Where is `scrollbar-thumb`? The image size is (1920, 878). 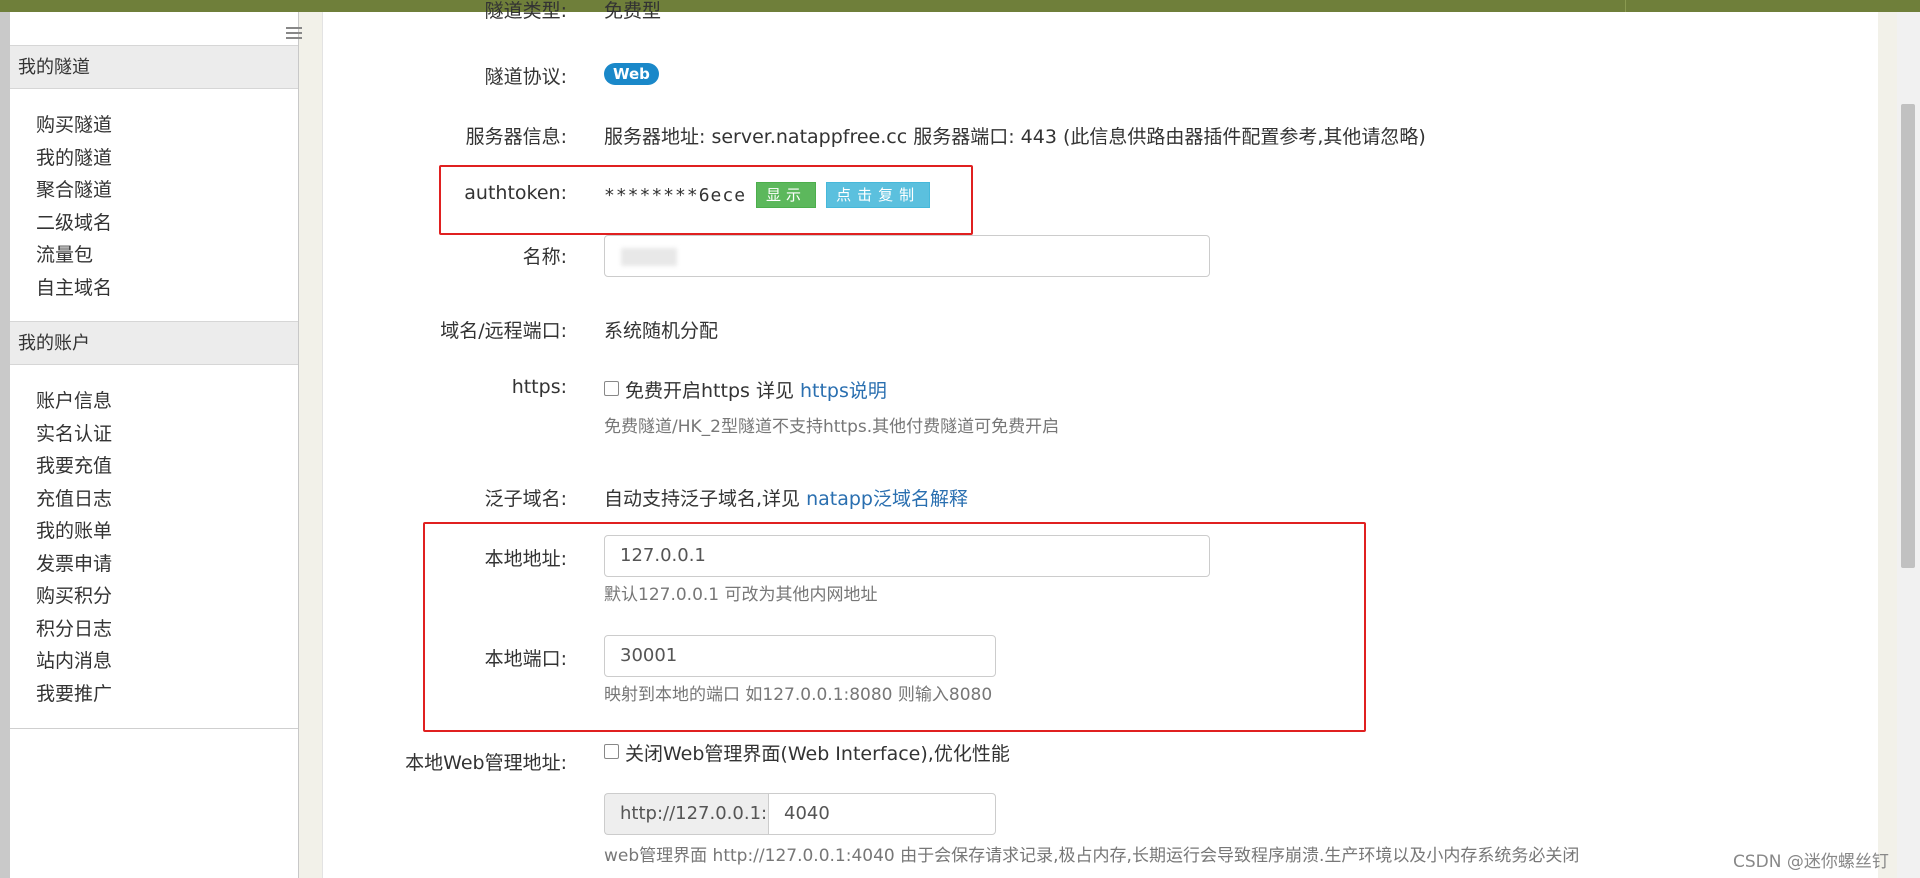 scrollbar-thumb is located at coordinates (1908, 336).